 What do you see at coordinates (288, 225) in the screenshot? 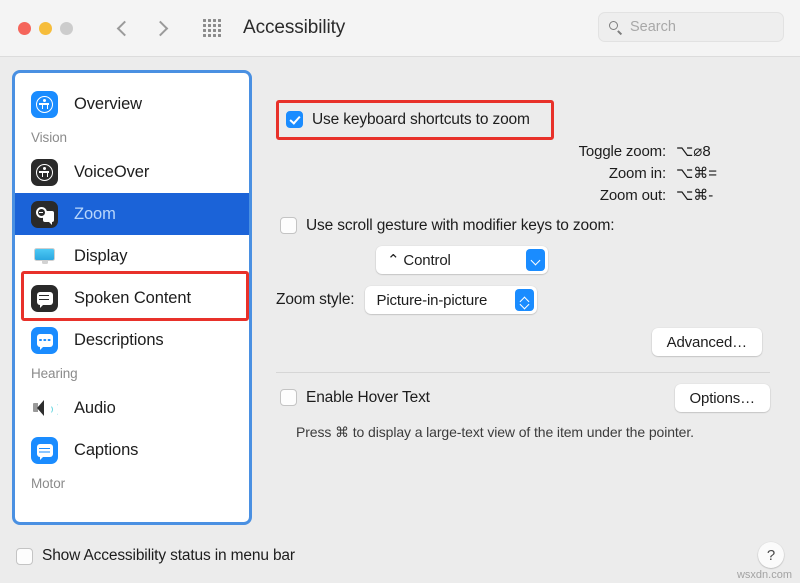
I see `scroll-gesture-checkbox` at bounding box center [288, 225].